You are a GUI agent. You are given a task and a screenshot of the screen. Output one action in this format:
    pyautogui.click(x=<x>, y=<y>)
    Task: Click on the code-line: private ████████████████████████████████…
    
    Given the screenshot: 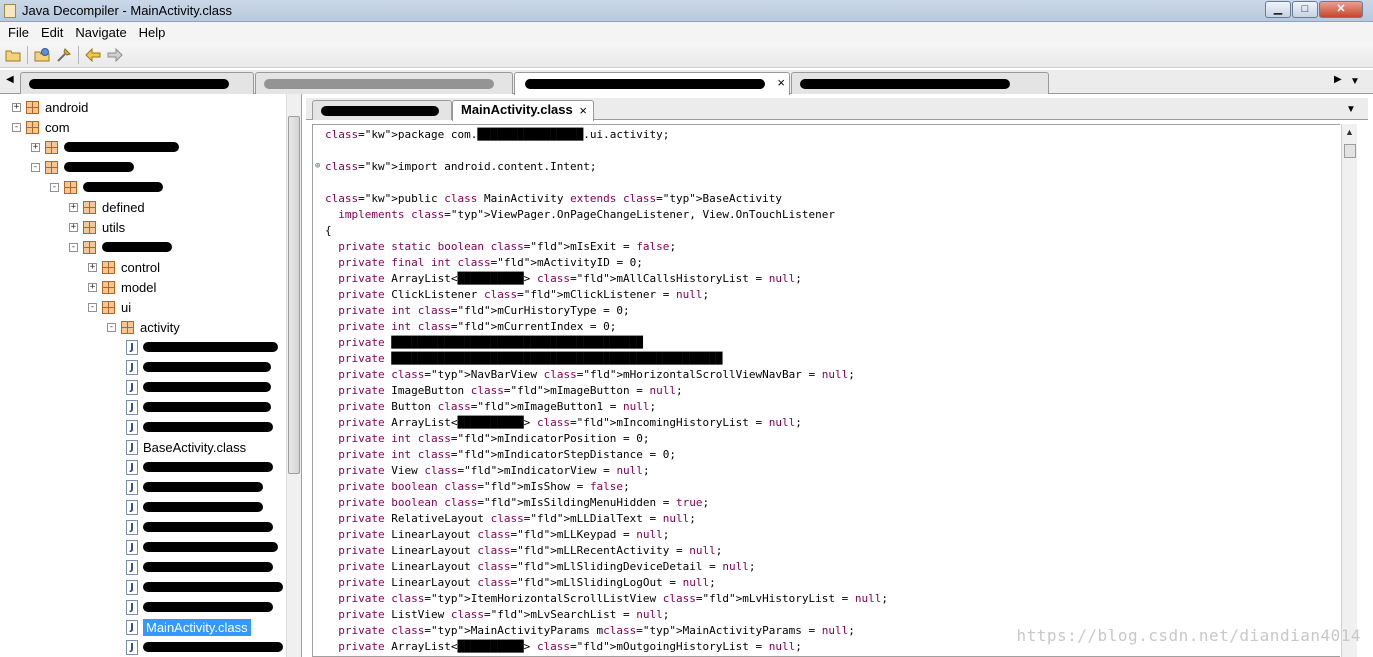 What is the action you would take?
    pyautogui.click(x=530, y=358)
    